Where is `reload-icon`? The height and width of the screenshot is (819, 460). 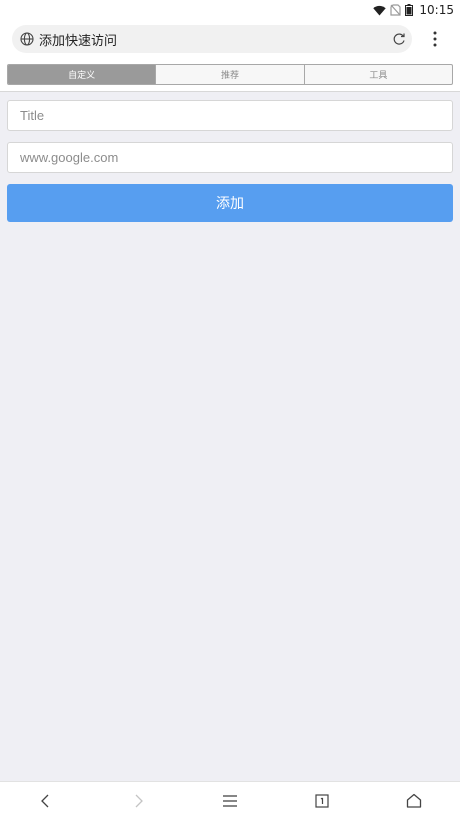
reload-icon is located at coordinates (399, 39).